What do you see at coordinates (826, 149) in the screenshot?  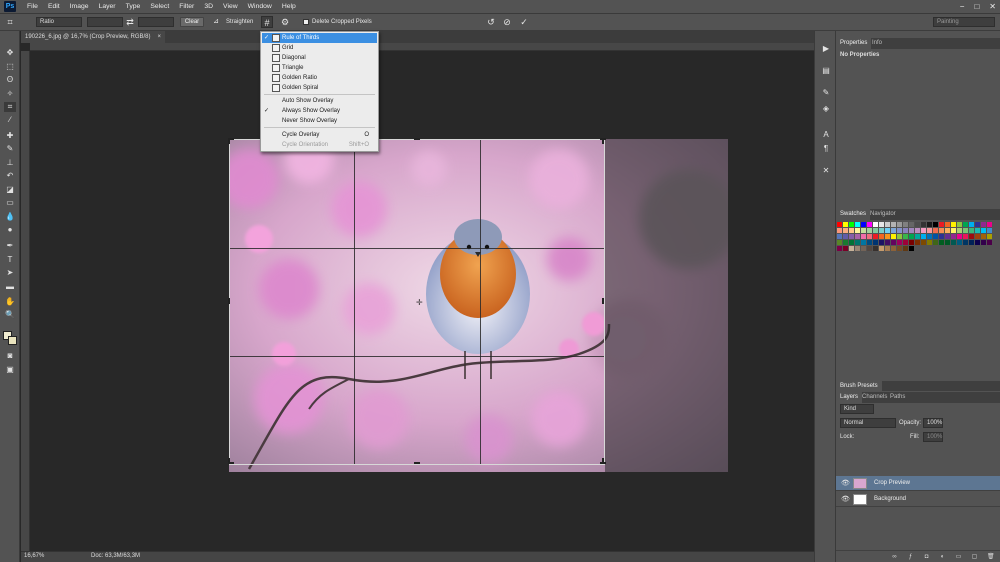 I see `paragraph-icon: ¶` at bounding box center [826, 149].